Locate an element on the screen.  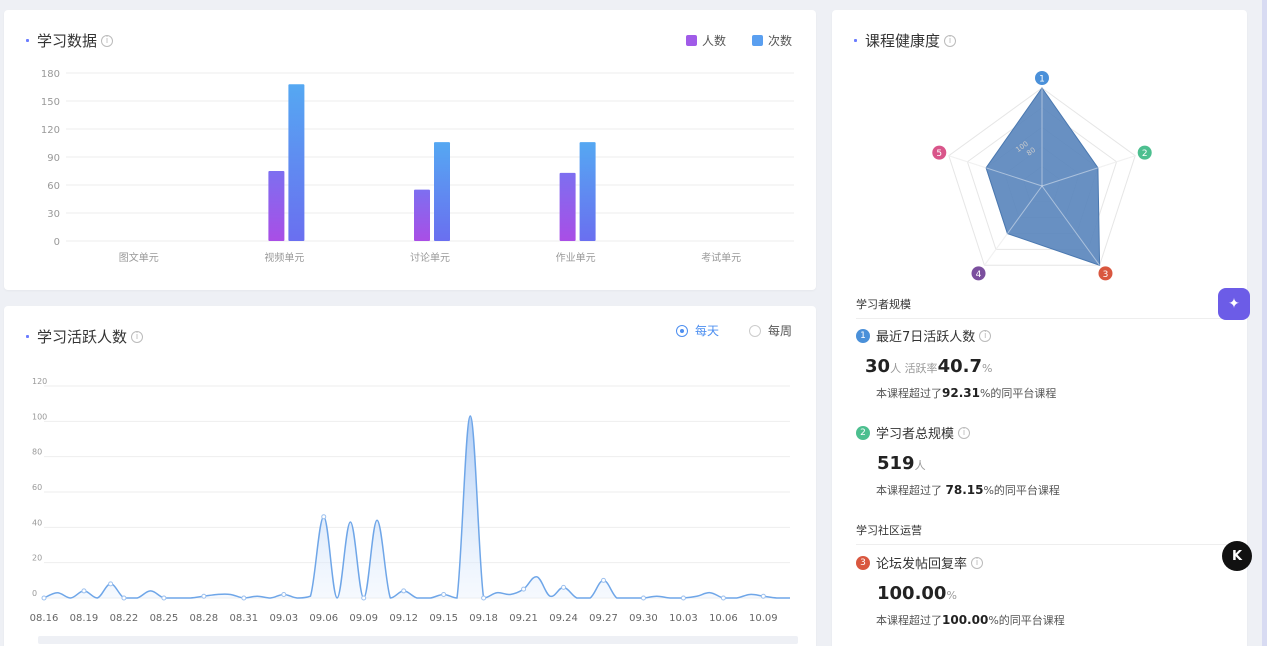
right-edge-bar is located at coordinates (1264, 323).